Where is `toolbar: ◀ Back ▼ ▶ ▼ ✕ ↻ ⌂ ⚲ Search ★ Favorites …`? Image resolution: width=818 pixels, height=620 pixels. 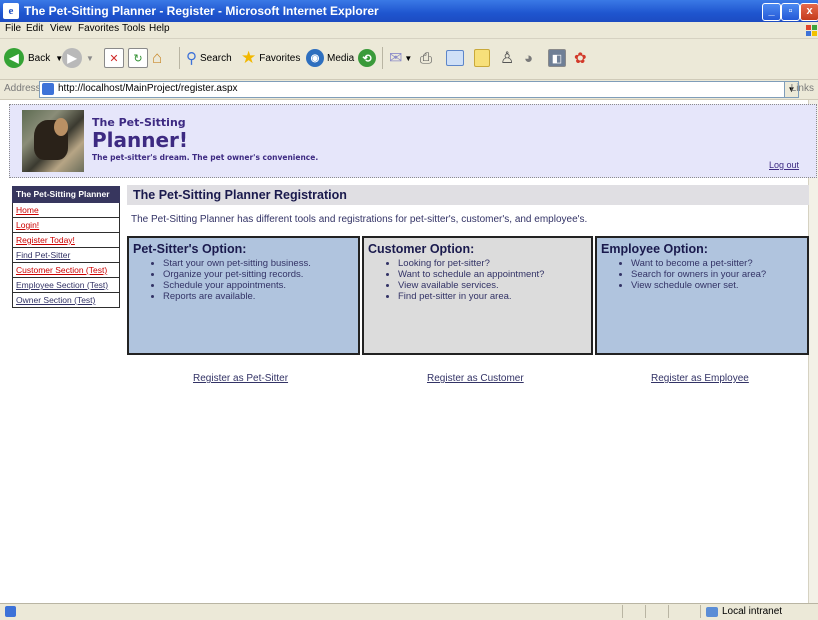 toolbar: ◀ Back ▼ ▶ ▼ ✕ ↻ ⌂ ⚲ Search ★ Favorites … is located at coordinates (409, 59).